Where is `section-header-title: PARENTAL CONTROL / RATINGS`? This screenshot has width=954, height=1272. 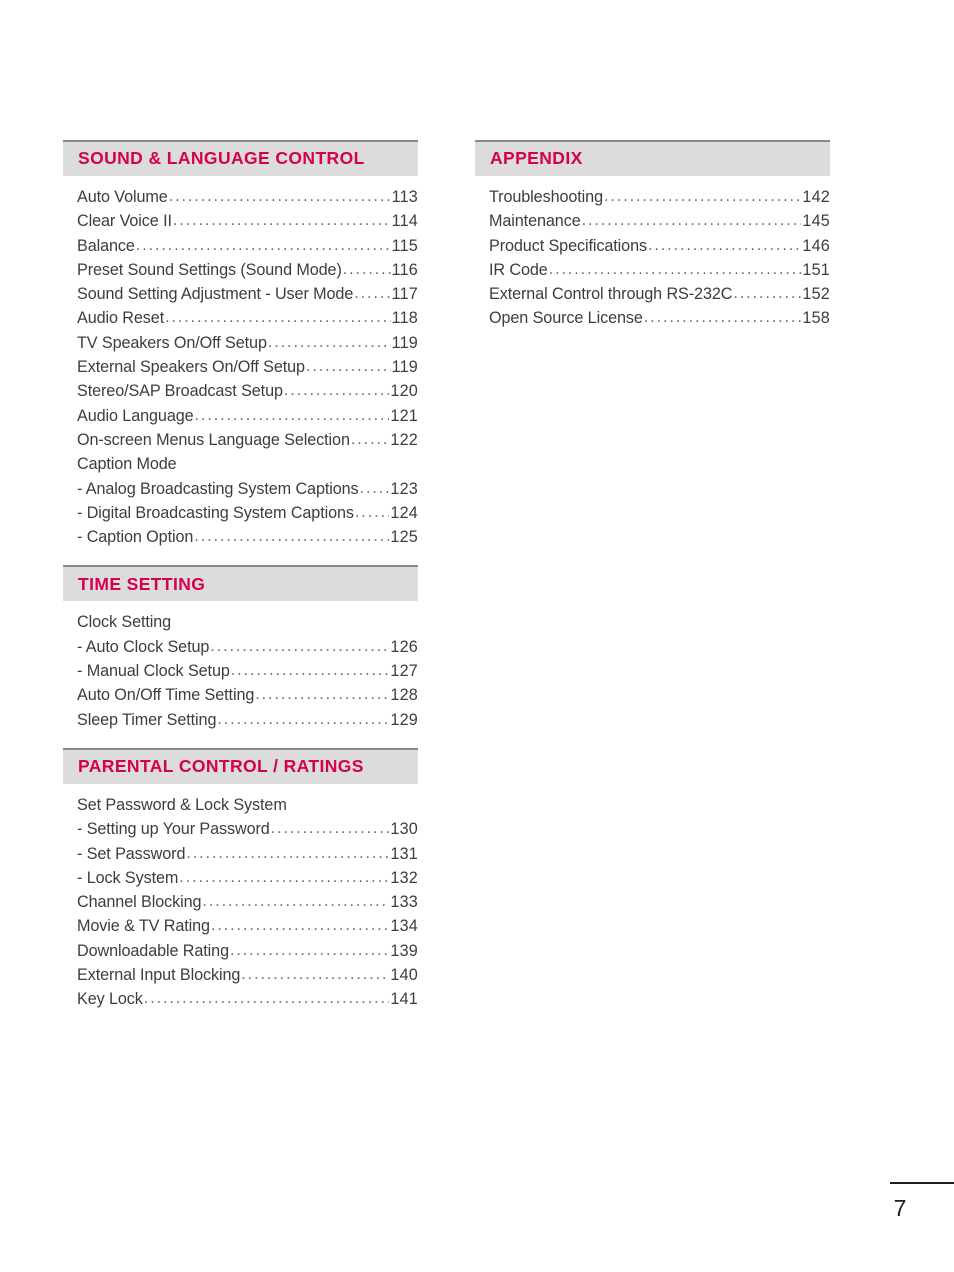
section-header-title: PARENTAL CONTROL / RATINGS is located at coordinates (221, 766).